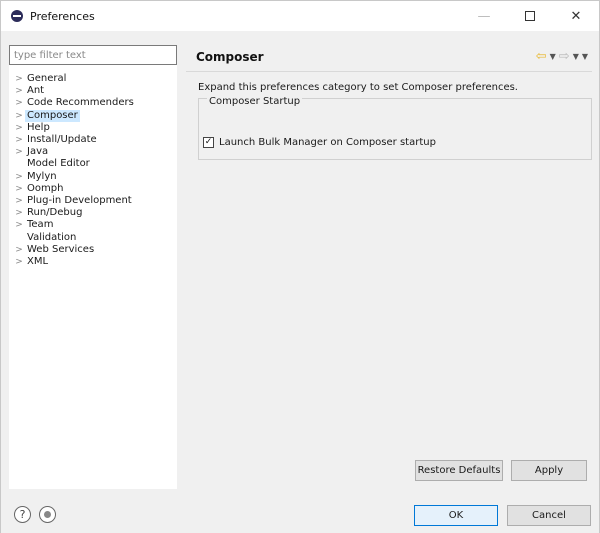 The image size is (600, 533). I want to click on eclipse-icon, so click(17, 16).